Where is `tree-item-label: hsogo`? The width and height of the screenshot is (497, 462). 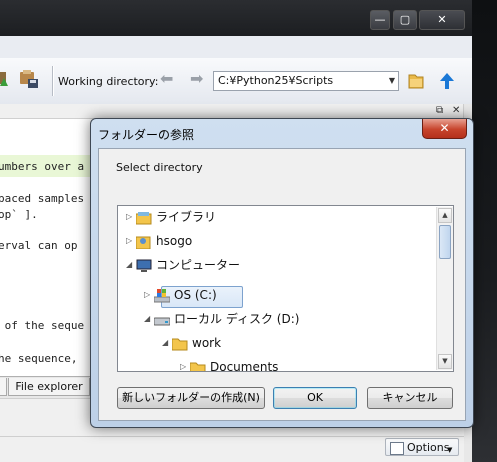
tree-item-label: hsogo is located at coordinates (174, 241).